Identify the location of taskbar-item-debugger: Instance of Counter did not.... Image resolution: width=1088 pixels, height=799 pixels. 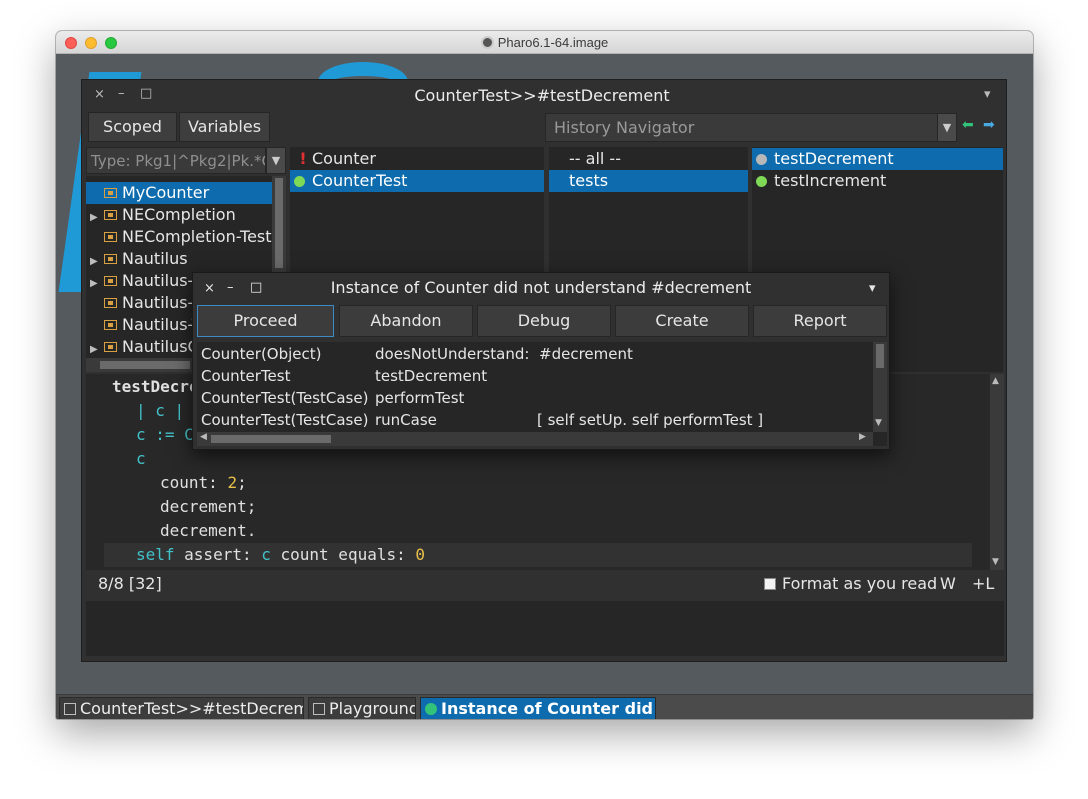
(538, 708).